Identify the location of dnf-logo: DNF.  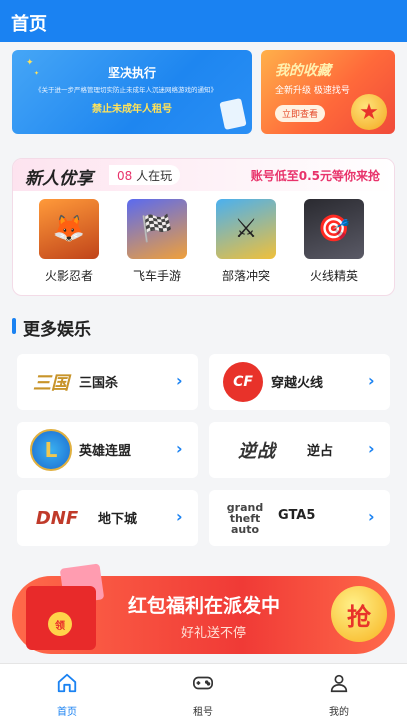
(57, 518).